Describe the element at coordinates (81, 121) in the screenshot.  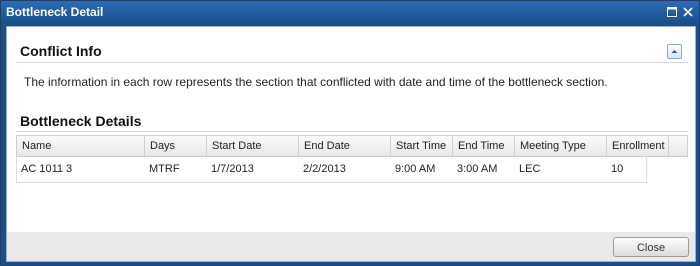
I see `bottleneck-details-title: Bottleneck Details` at that location.